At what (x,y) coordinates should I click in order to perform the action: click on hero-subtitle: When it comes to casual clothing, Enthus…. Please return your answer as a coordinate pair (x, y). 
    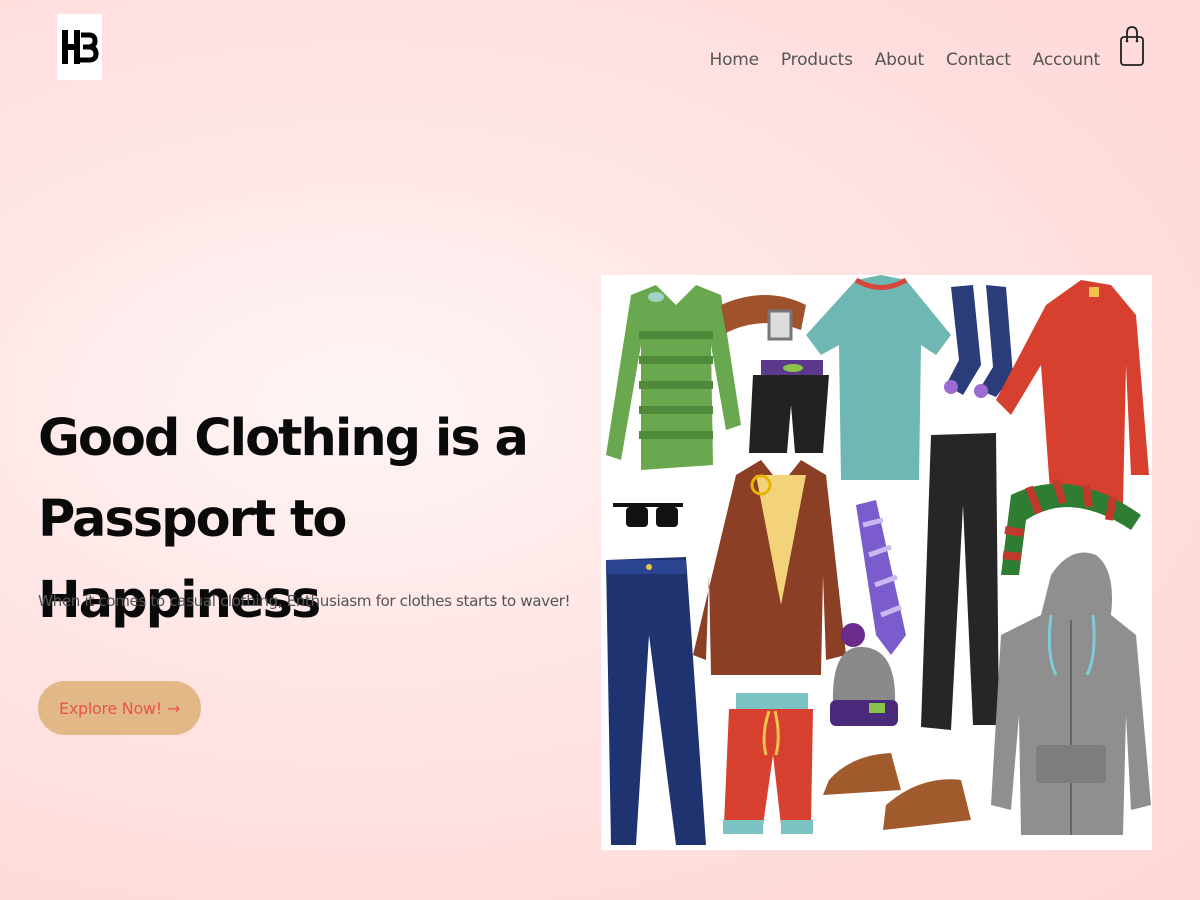
    Looking at the image, I should click on (304, 601).